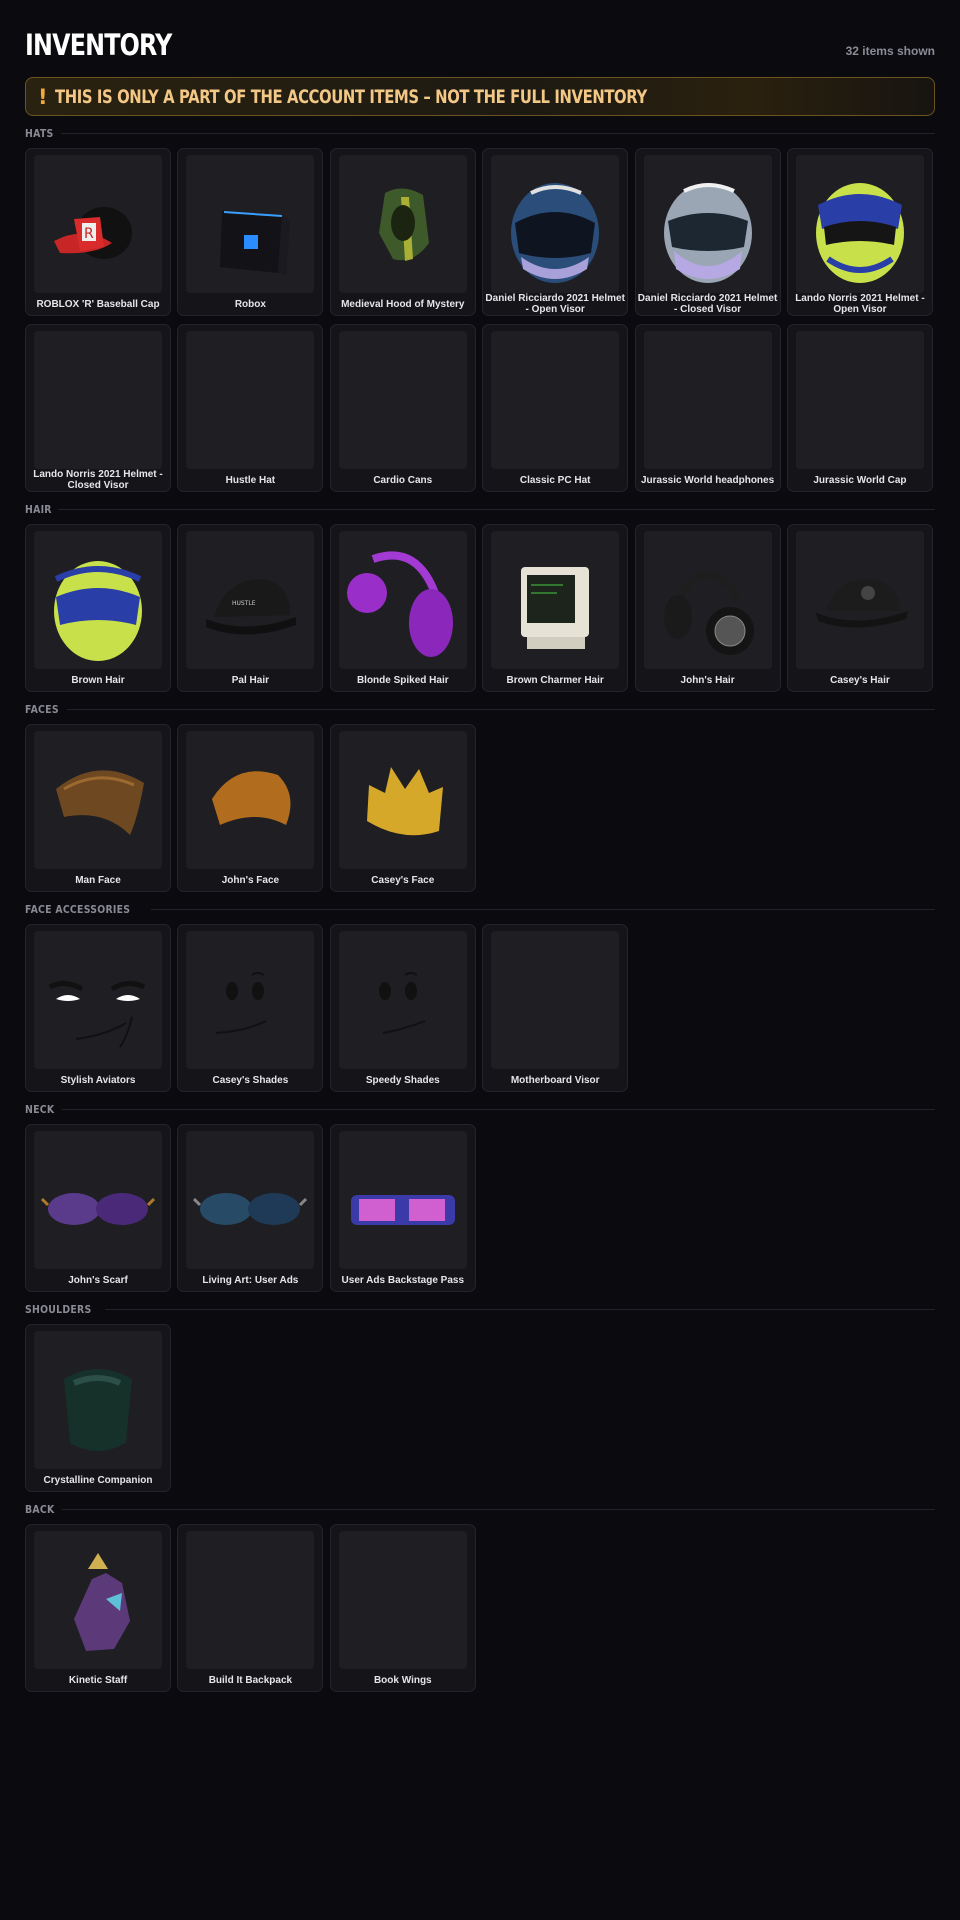  Describe the element at coordinates (707, 608) in the screenshot. I see `item-card: John's Hair` at that location.